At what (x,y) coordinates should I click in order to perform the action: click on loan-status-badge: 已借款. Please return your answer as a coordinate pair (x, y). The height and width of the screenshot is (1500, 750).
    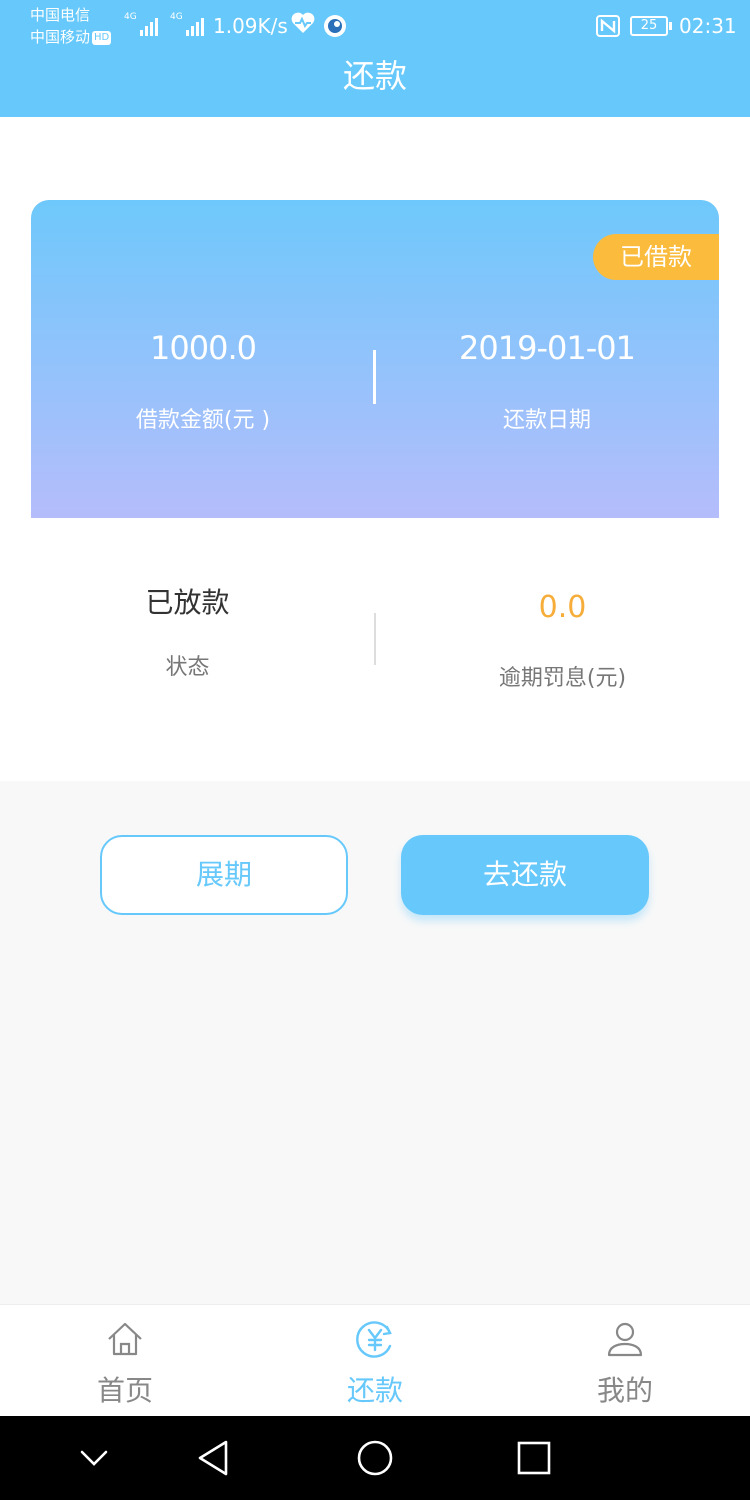
    Looking at the image, I should click on (656, 257).